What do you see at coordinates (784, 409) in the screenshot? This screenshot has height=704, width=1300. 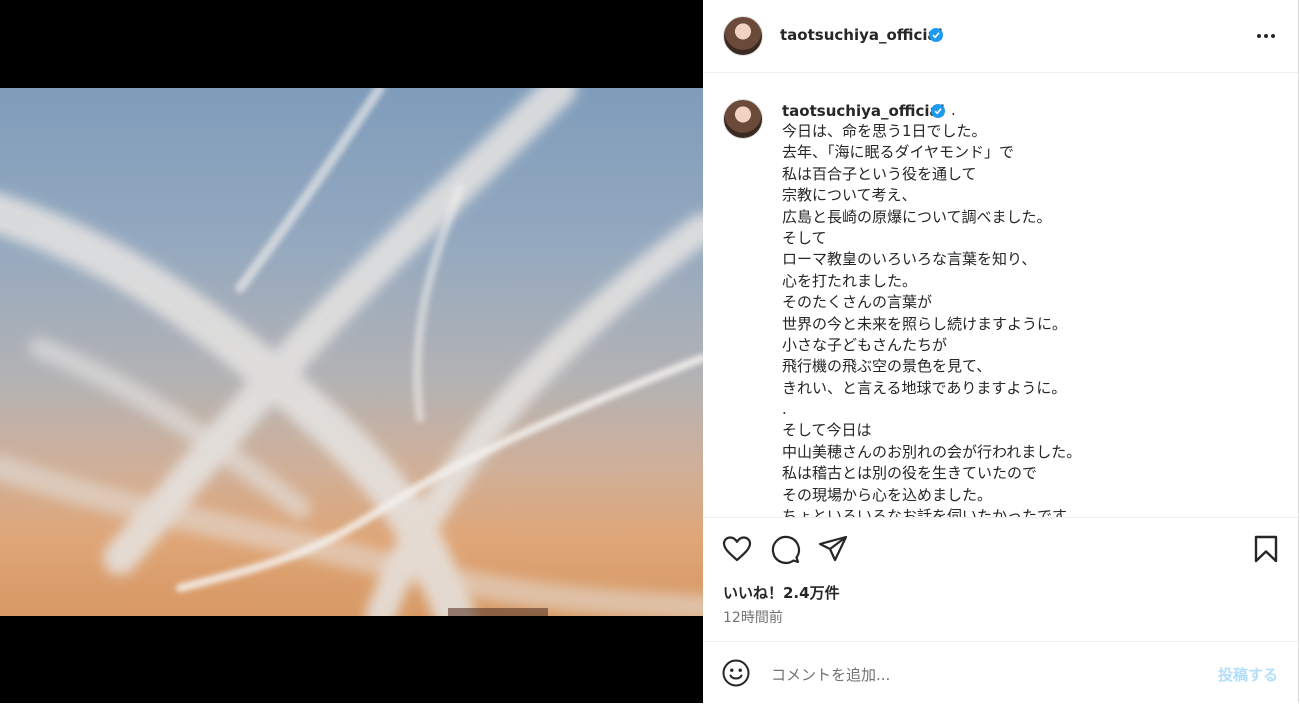 I see `caption-line: .` at bounding box center [784, 409].